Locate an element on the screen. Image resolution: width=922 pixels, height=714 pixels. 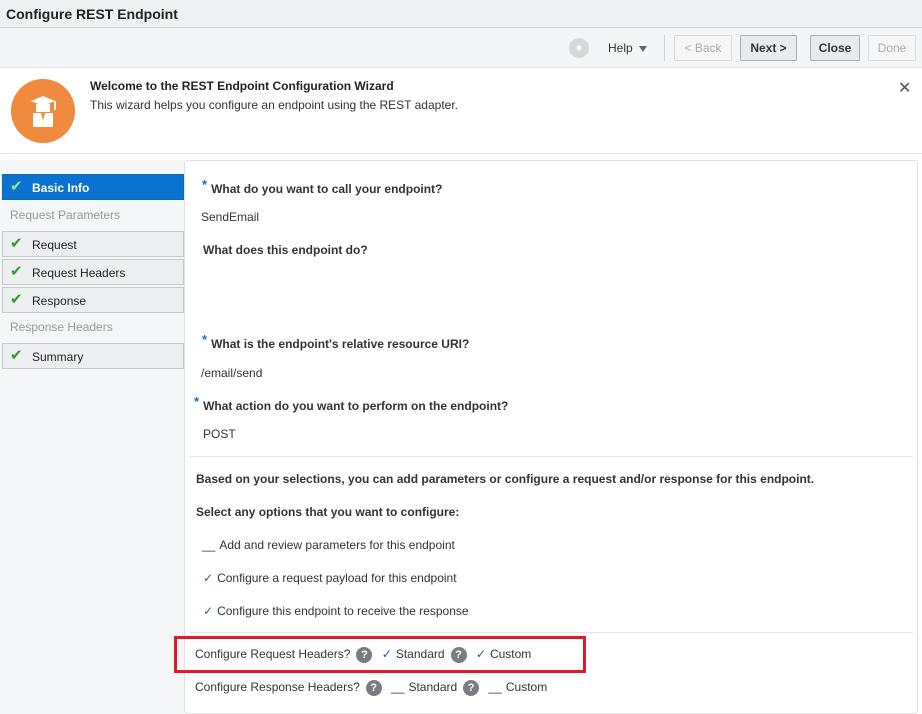
step-response: ✔ Response is located at coordinates (93, 300).